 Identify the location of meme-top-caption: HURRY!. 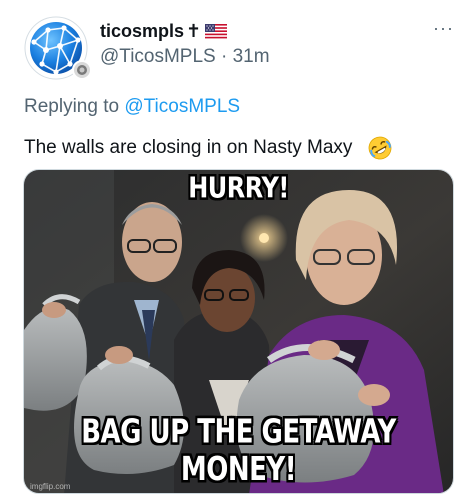
(238, 188).